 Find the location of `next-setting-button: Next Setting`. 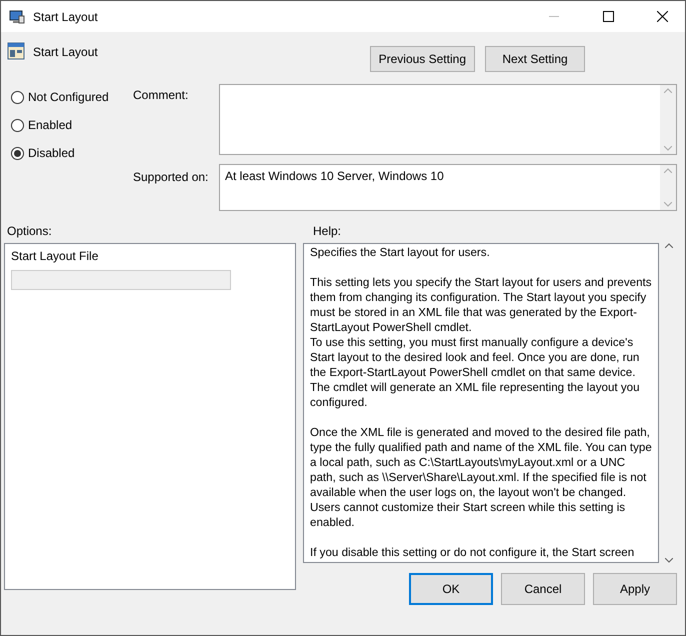

next-setting-button: Next Setting is located at coordinates (535, 59).